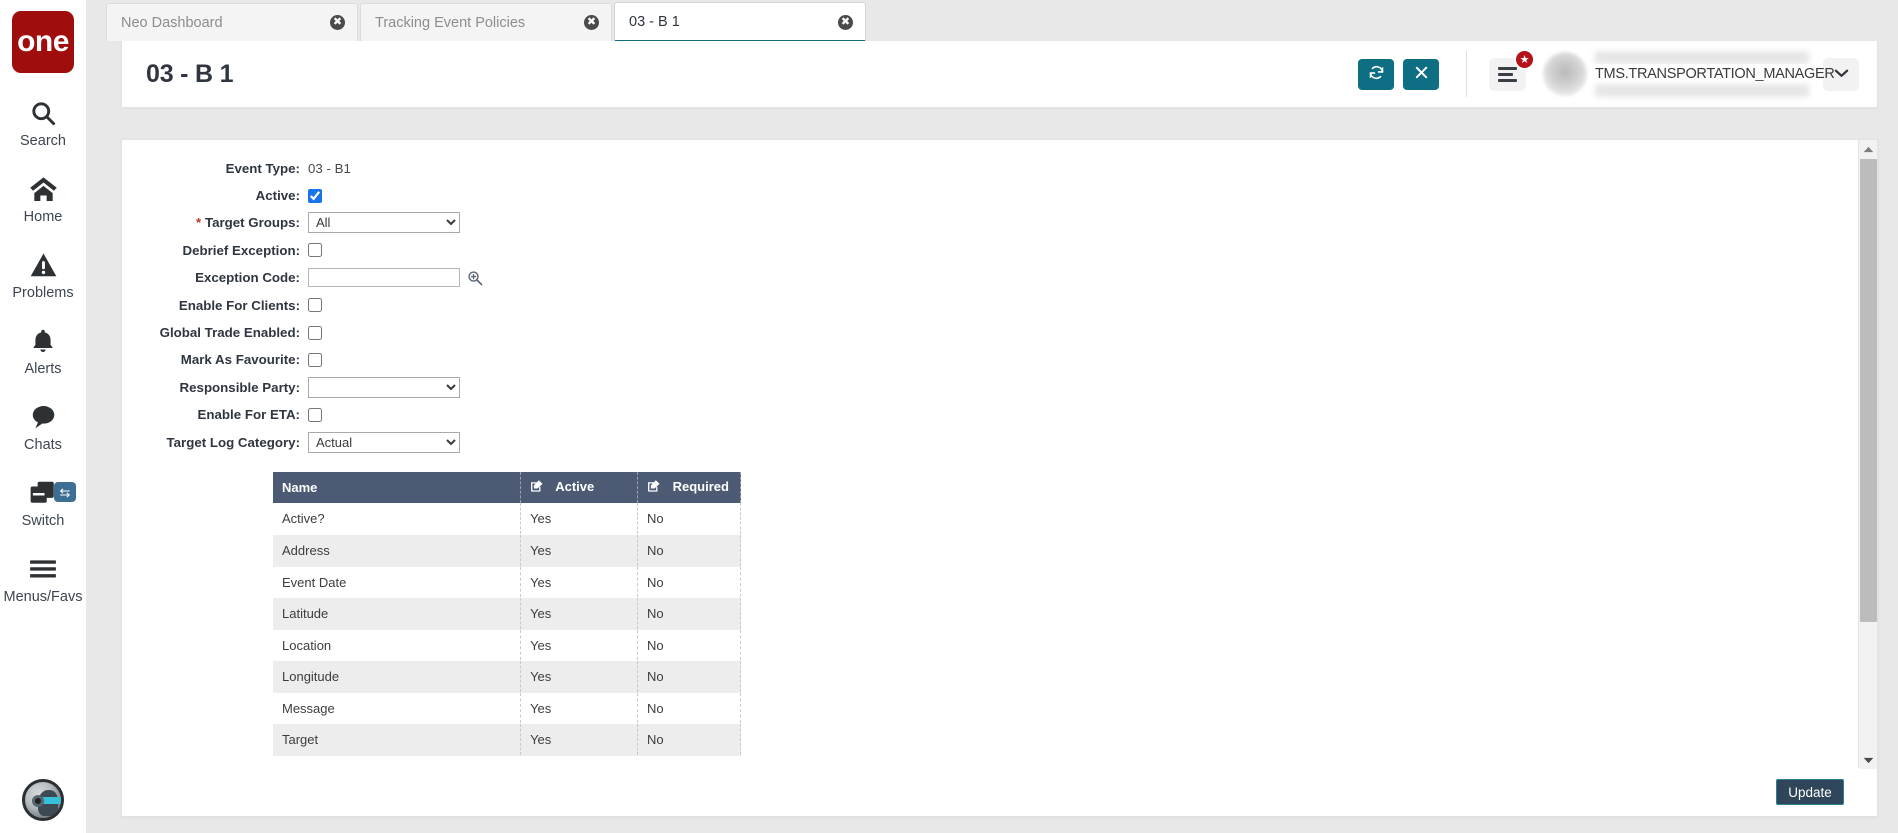 This screenshot has width=1898, height=833. Describe the element at coordinates (740, 22) in the screenshot. I see `tab-03-b-1: 03 - B 1 ✖` at that location.